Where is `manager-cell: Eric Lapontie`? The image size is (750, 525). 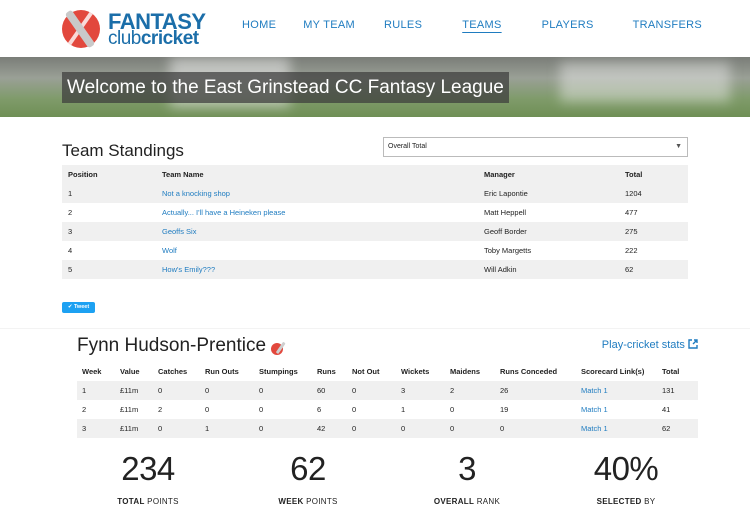
manager-cell: Eric Lapontie is located at coordinates (548, 193).